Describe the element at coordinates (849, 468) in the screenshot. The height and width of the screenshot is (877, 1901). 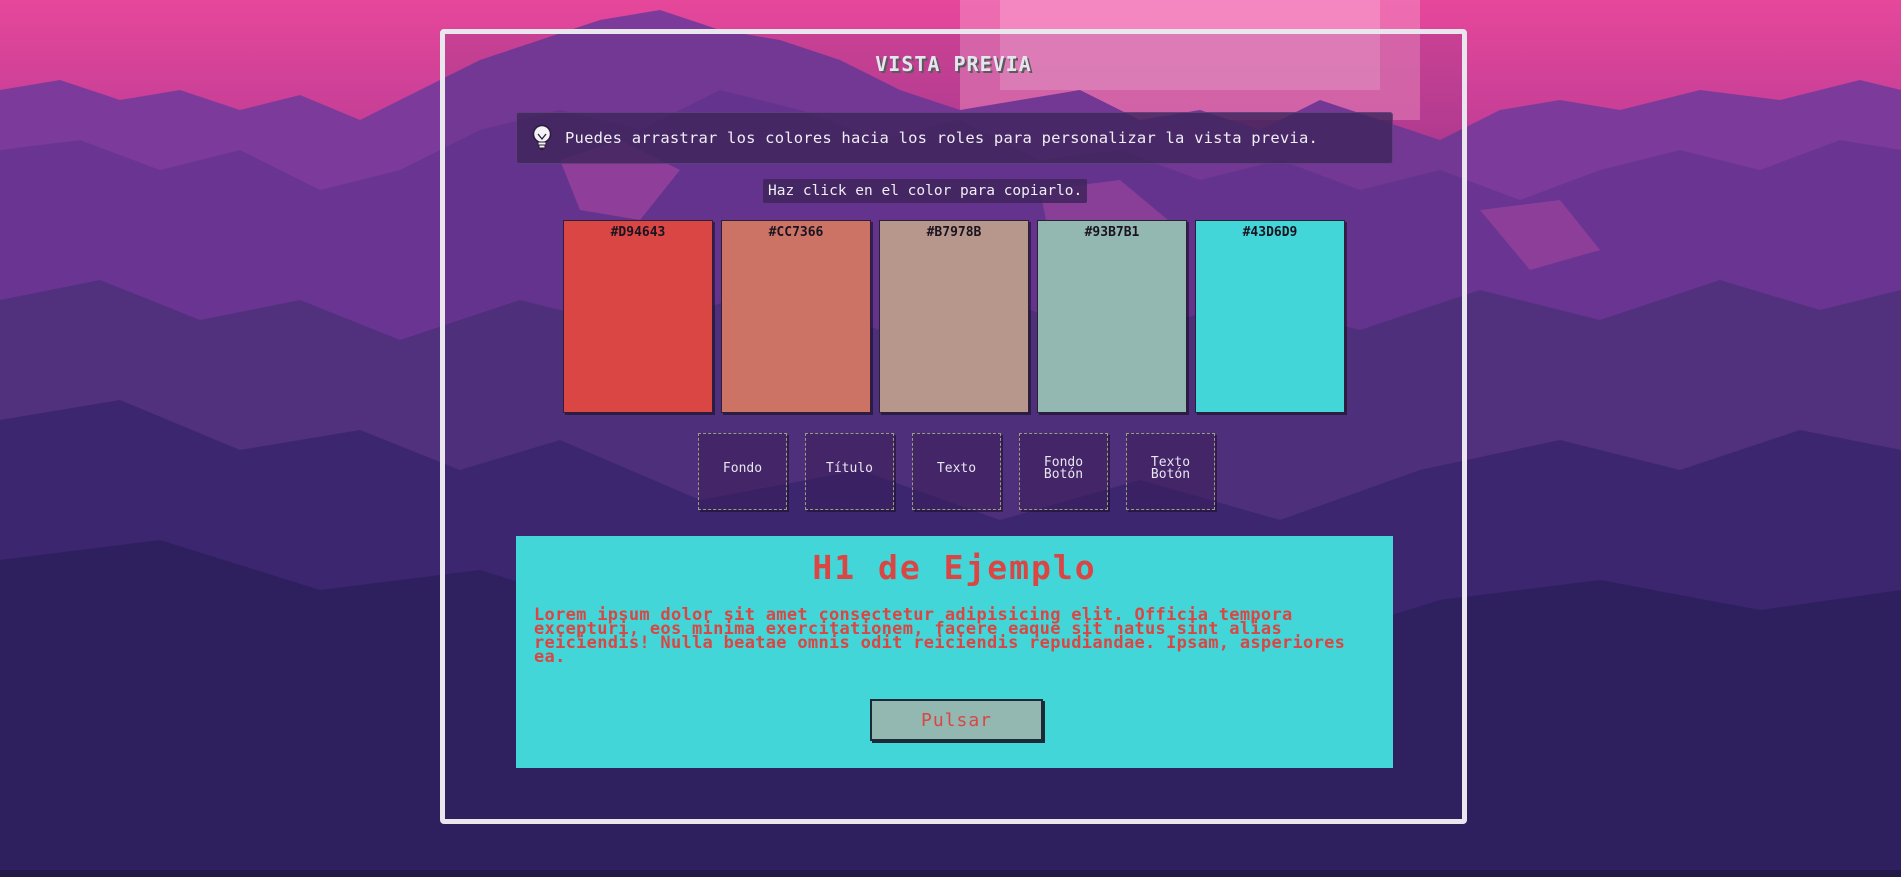
I see `role-label: Título` at that location.